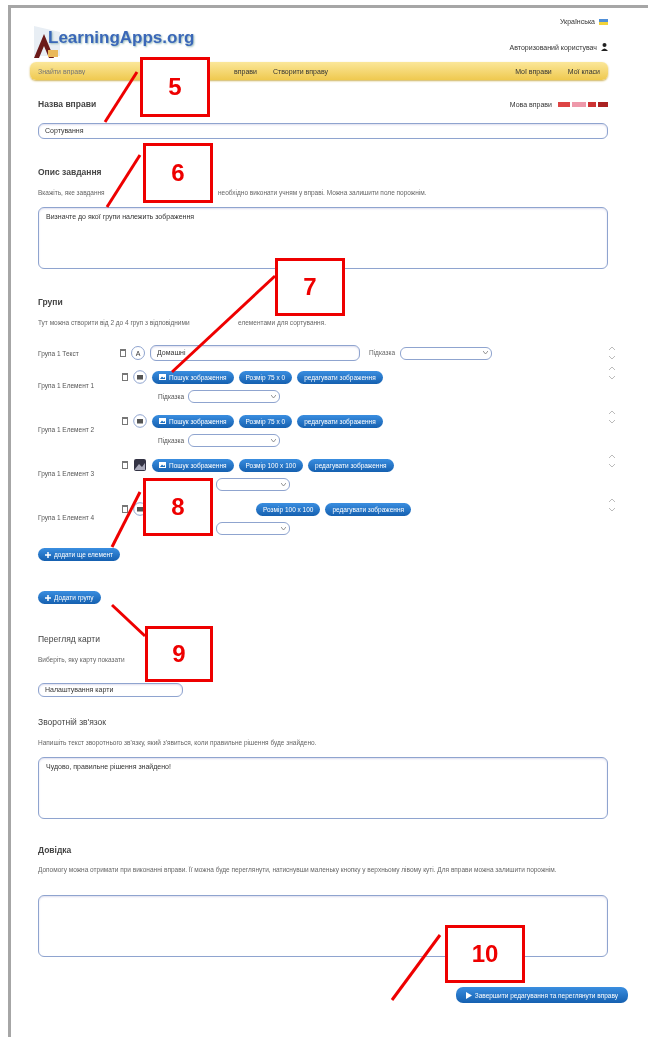 Image resolution: width=648 pixels, height=1037 pixels. I want to click on play-icon, so click(468, 995).